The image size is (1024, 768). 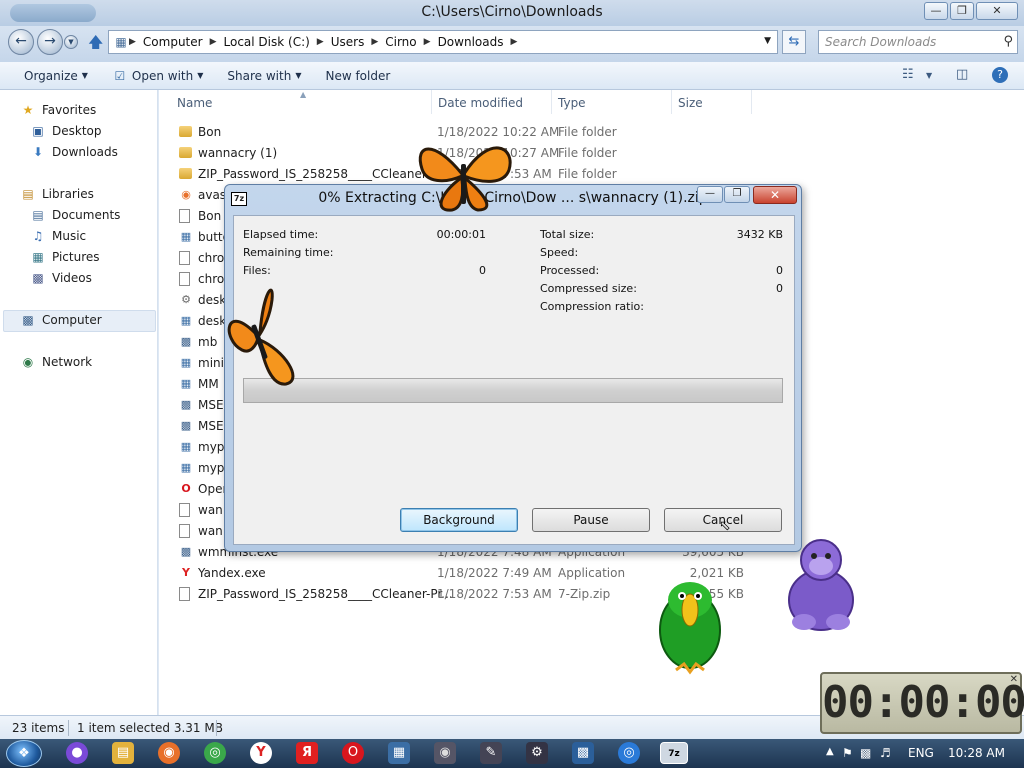 I want to click on nav-favorites: ★ Favorites, so click(x=58, y=110).